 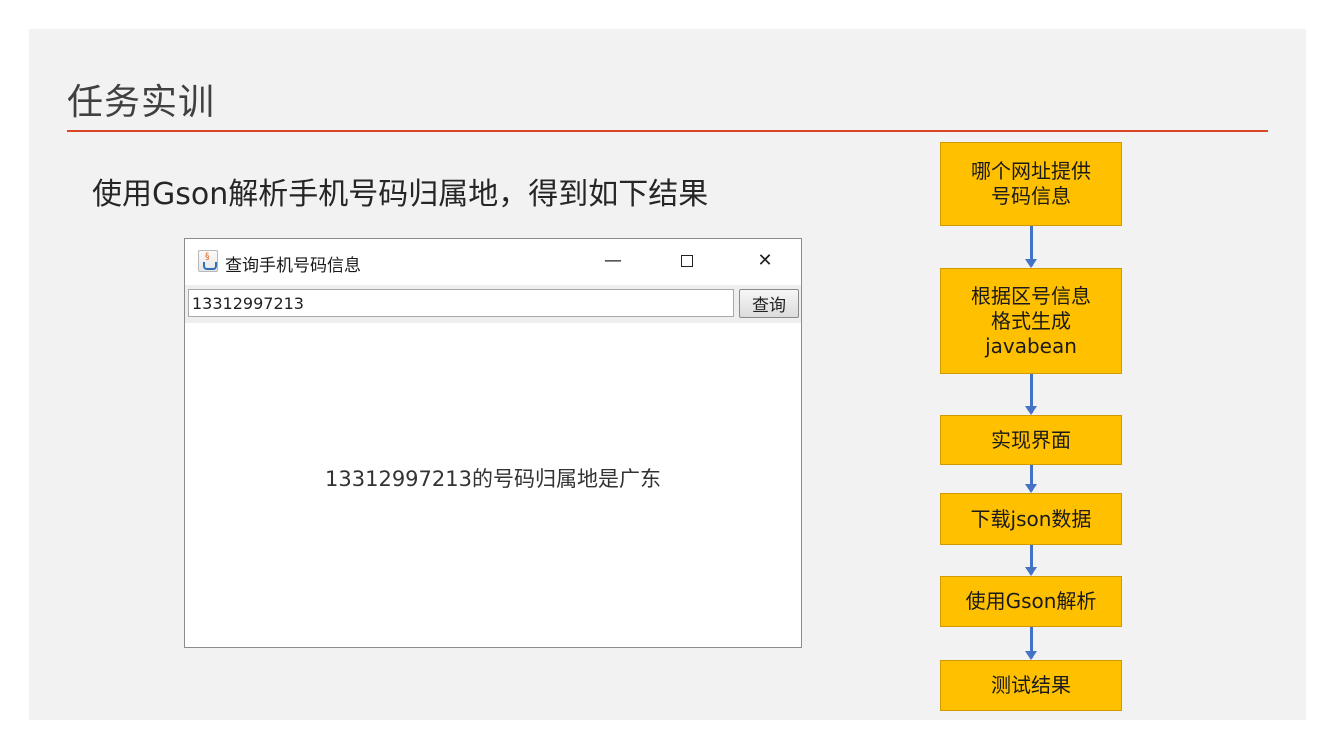 What do you see at coordinates (141, 102) in the screenshot?
I see `slide-title: 任务实训` at bounding box center [141, 102].